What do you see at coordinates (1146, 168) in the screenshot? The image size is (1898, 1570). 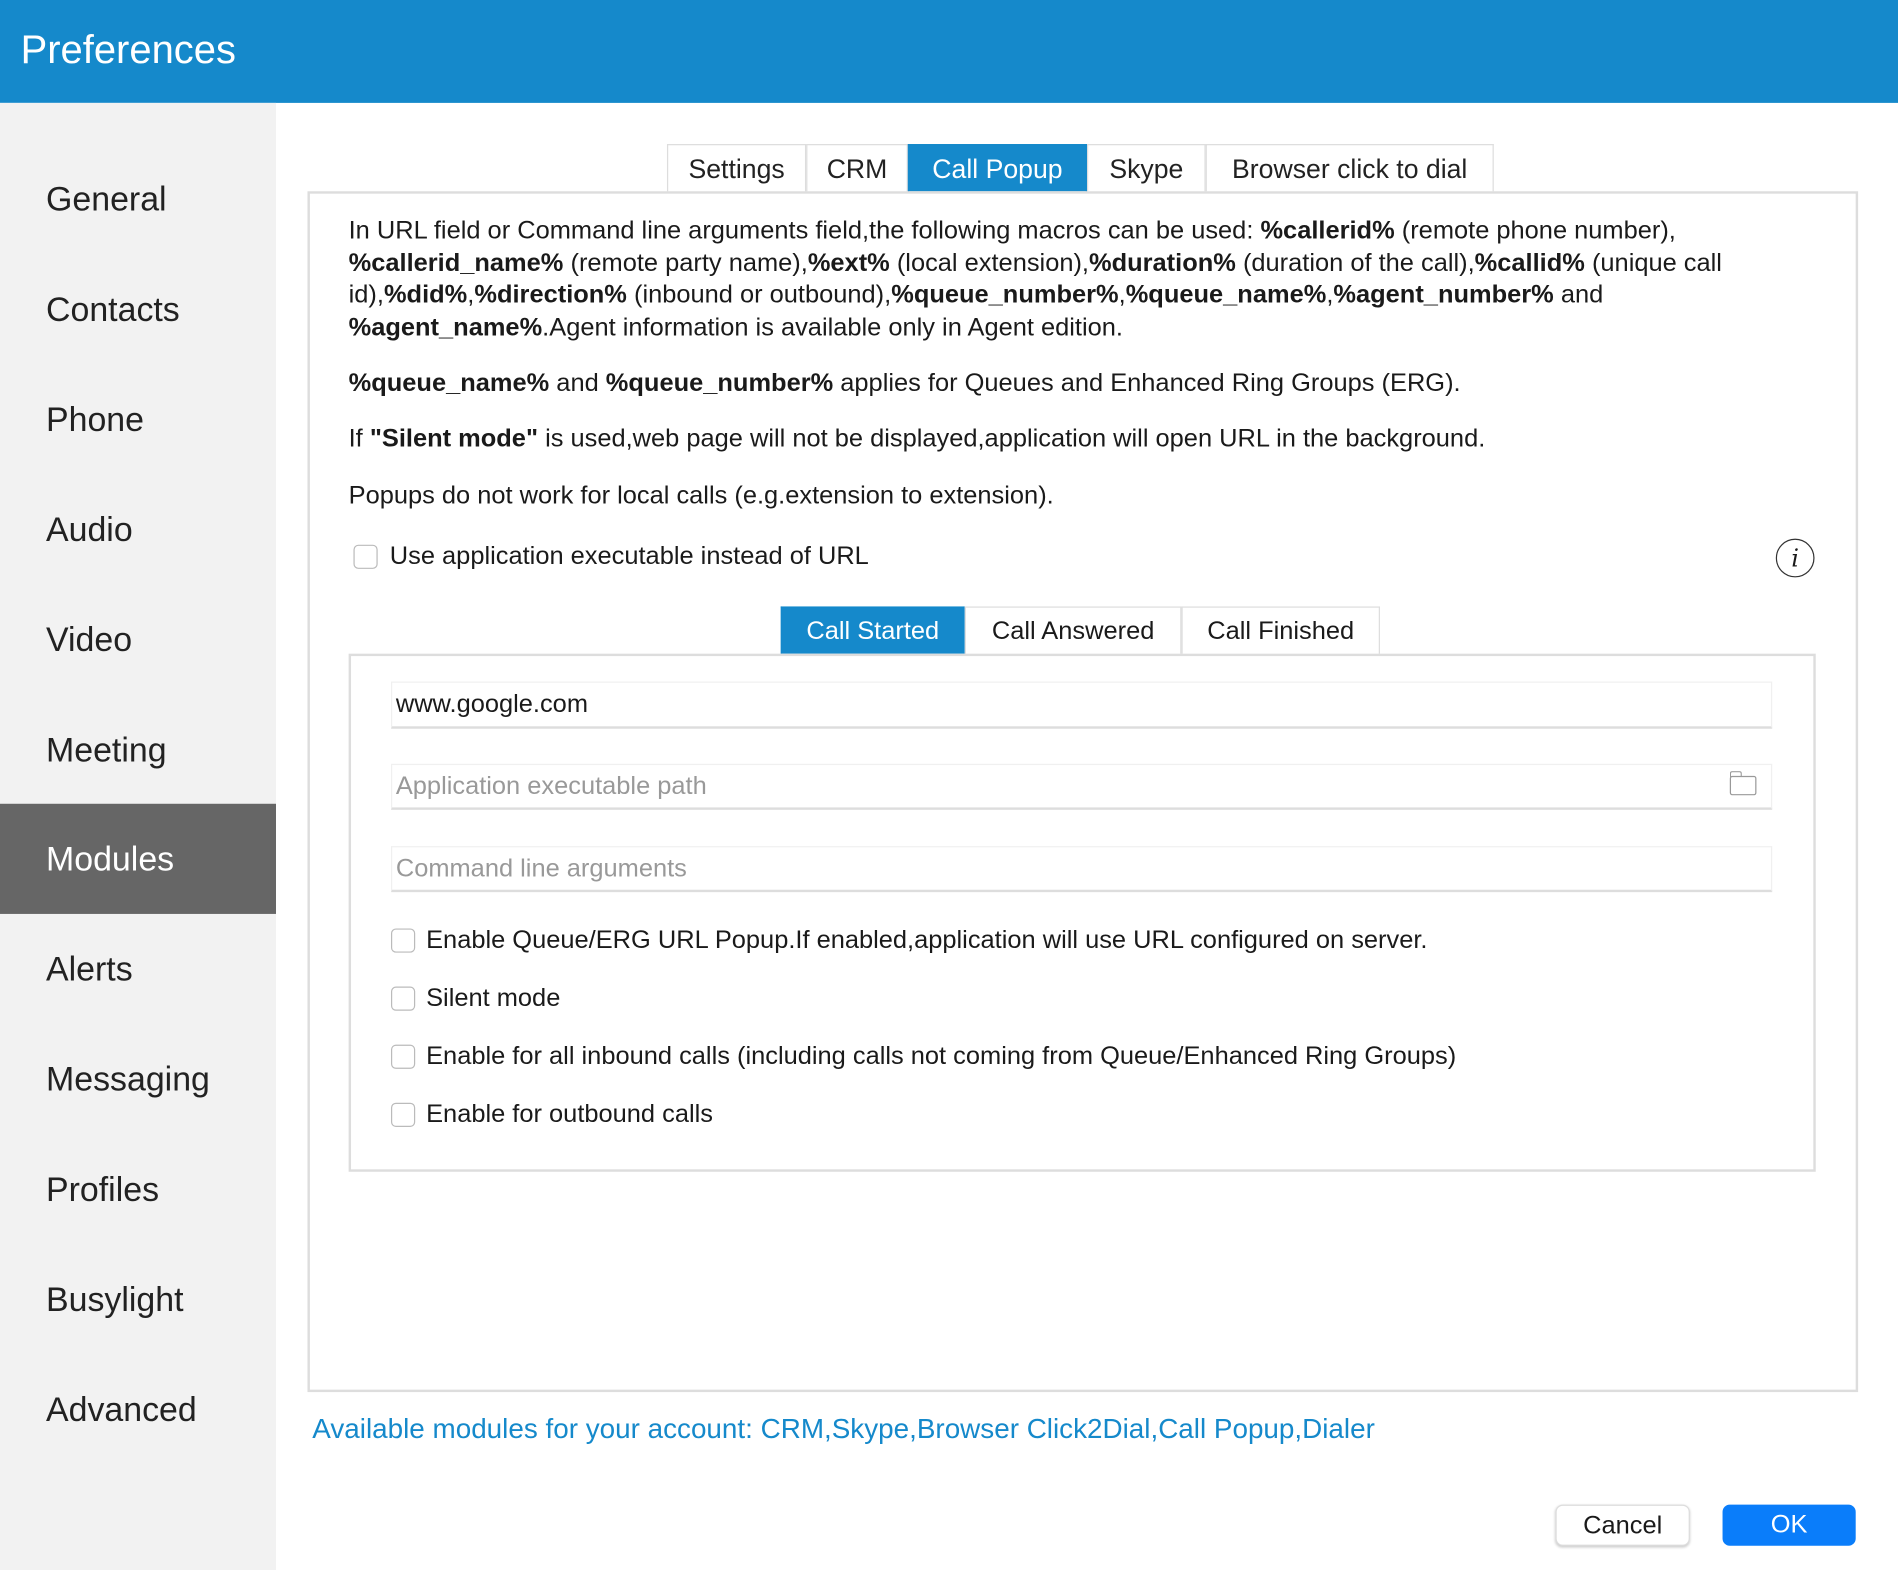 I see `tab-skype: Skype` at bounding box center [1146, 168].